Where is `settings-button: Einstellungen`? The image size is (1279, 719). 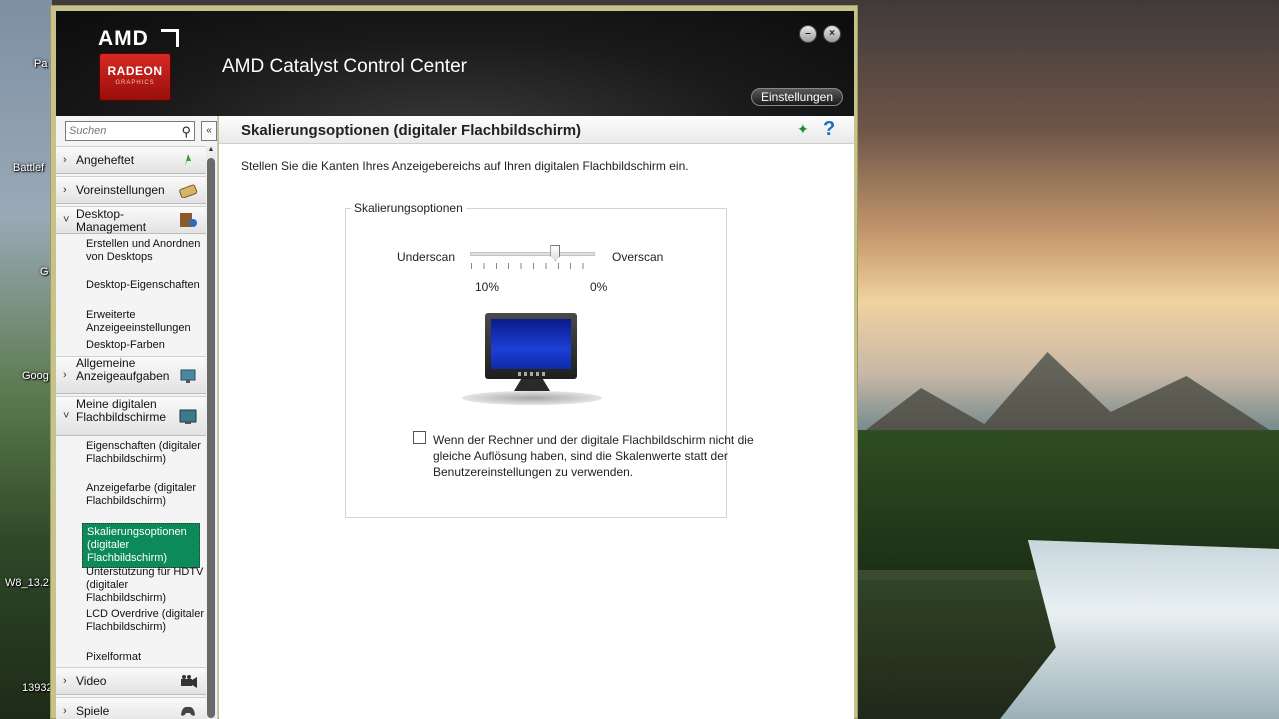
settings-button: Einstellungen is located at coordinates (797, 97).